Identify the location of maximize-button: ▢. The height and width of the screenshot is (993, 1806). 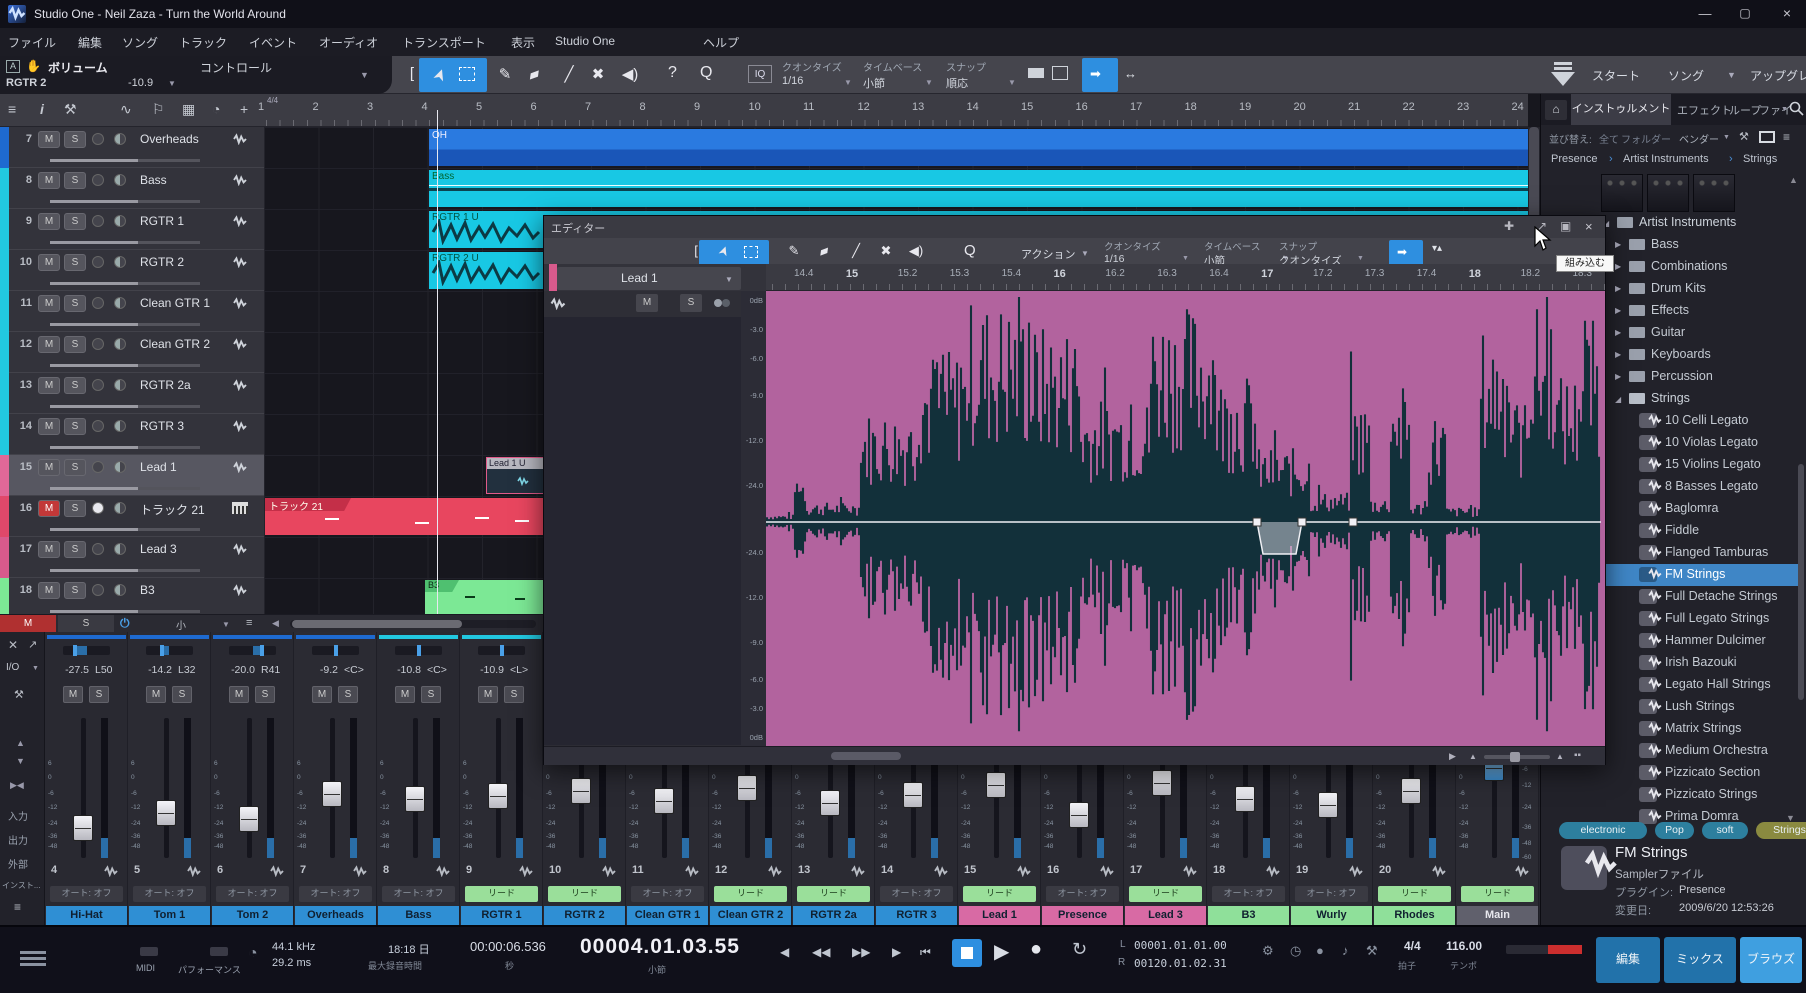
(1745, 13).